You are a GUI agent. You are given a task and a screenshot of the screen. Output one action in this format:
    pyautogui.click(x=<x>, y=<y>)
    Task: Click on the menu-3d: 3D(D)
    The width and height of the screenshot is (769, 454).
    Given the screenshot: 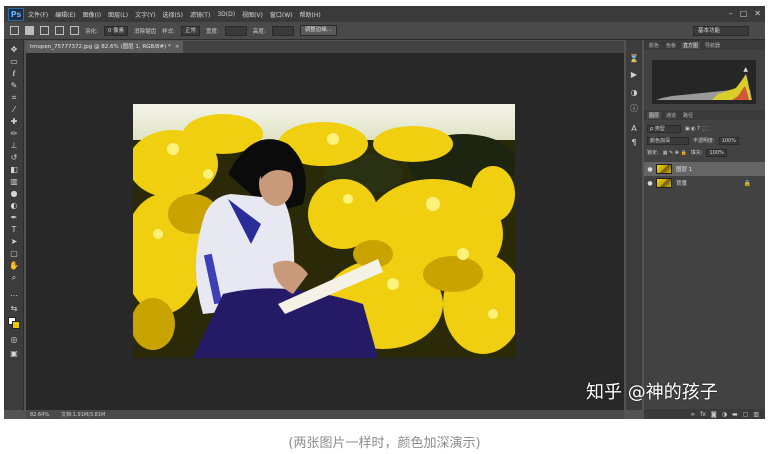 What is the action you would take?
    pyautogui.click(x=226, y=14)
    